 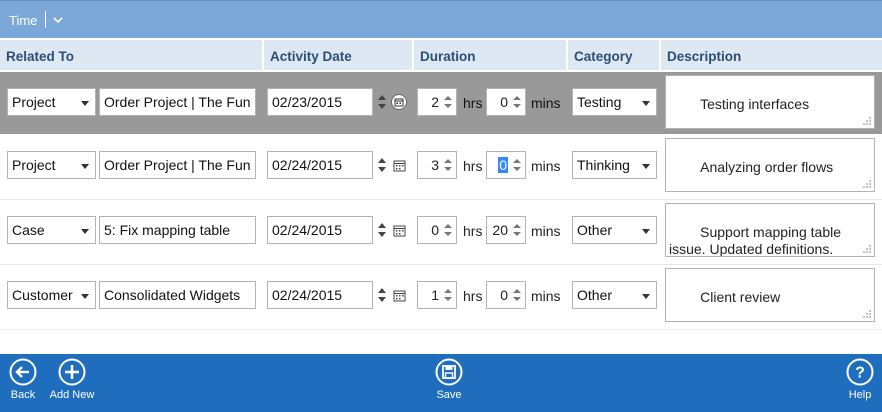 I want to click on title-separator, so click(x=45, y=19).